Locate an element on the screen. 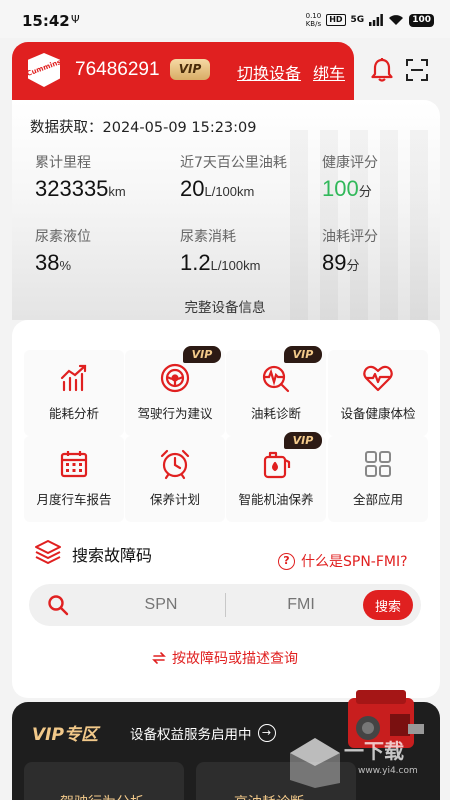 Image resolution: width=450 pixels, height=800 pixels. wifi-icon is located at coordinates (396, 20).